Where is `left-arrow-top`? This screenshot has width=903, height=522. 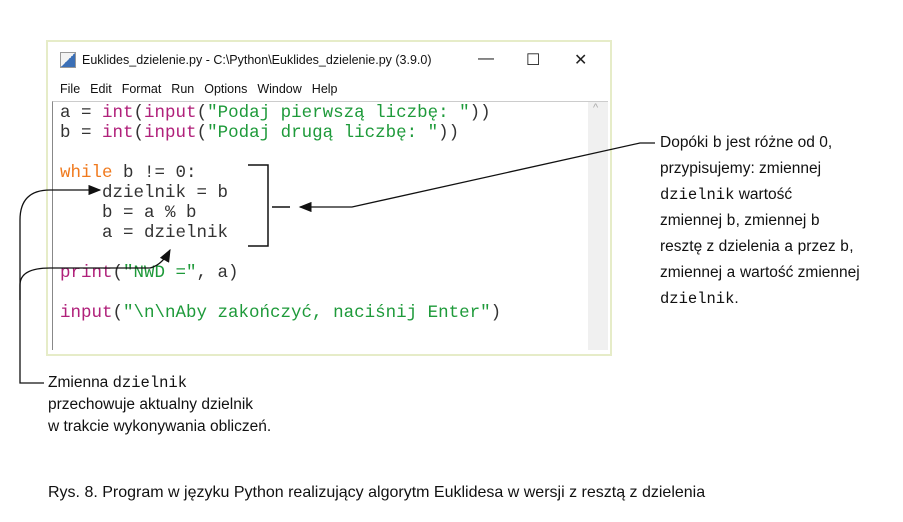
left-arrow-top is located at coordinates (60, 284).